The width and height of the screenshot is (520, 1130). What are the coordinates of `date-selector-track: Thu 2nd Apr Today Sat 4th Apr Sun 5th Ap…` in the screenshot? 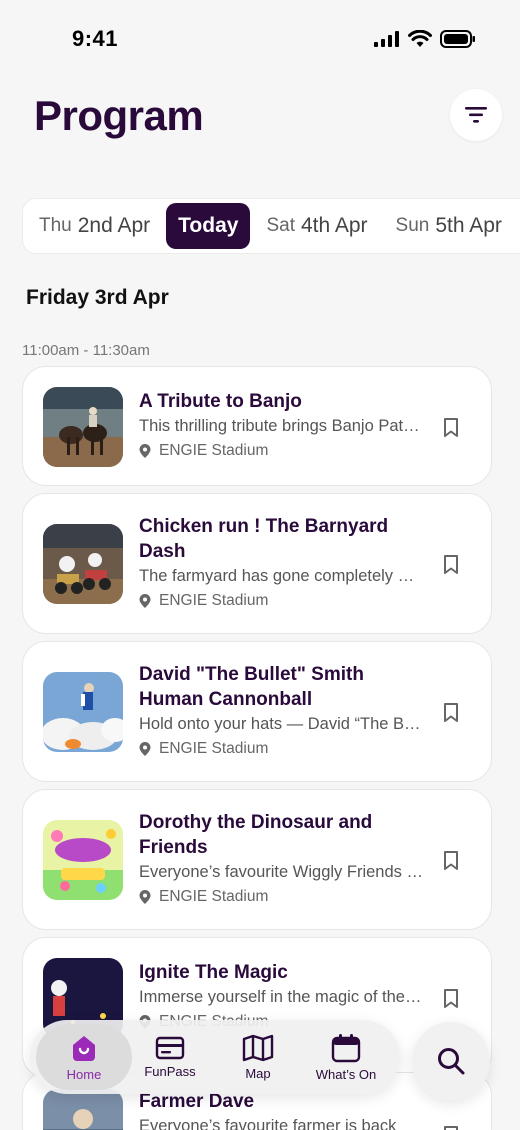 It's located at (270, 226).